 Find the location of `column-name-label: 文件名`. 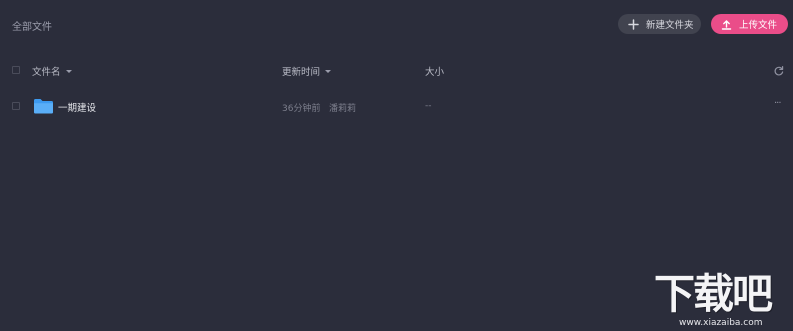

column-name-label: 文件名 is located at coordinates (46, 72).